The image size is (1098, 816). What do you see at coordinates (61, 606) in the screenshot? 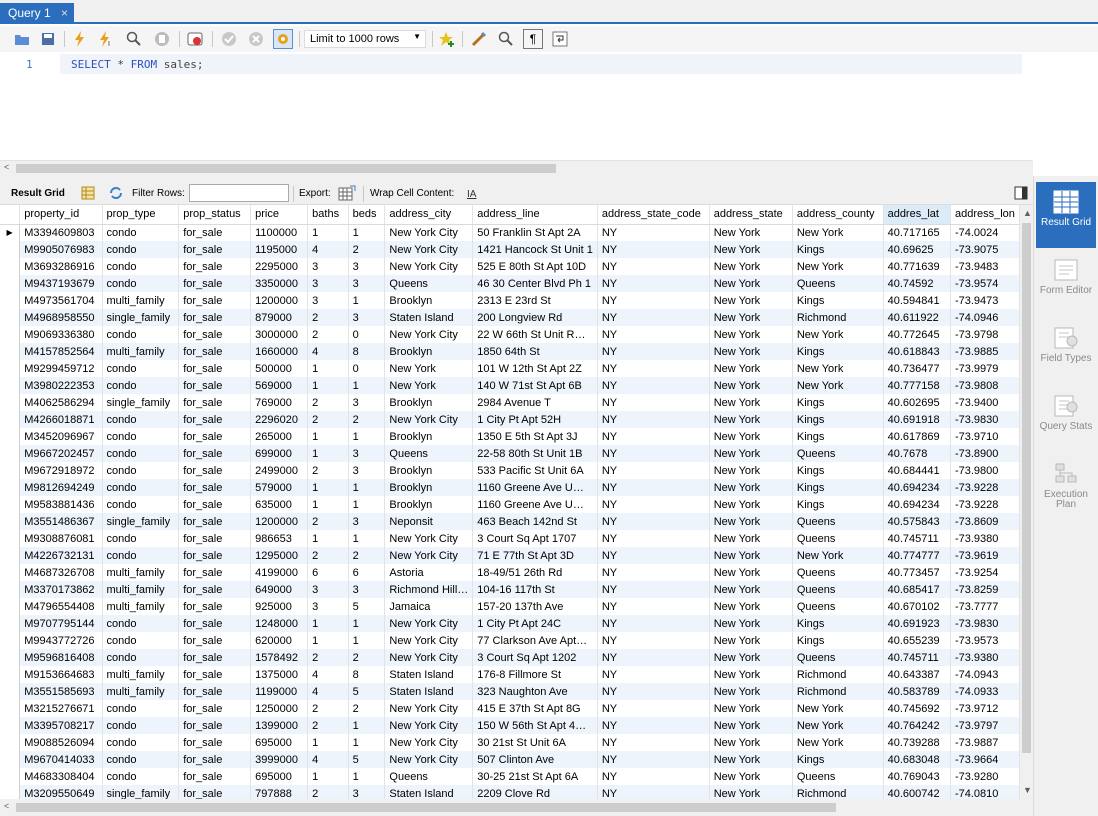
I see `cell-property-id: M4796554408` at bounding box center [61, 606].